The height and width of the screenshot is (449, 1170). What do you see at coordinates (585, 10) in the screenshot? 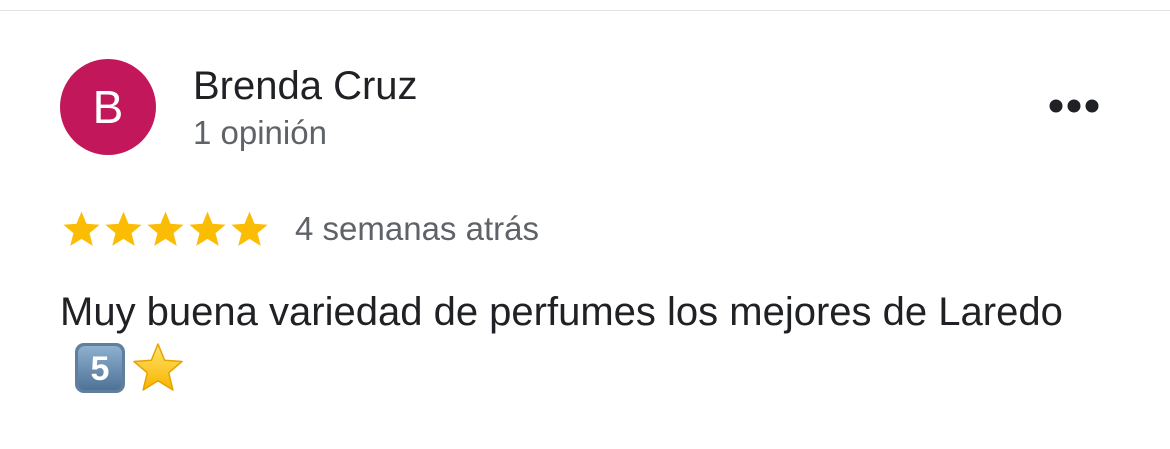
I see `top-divider` at bounding box center [585, 10].